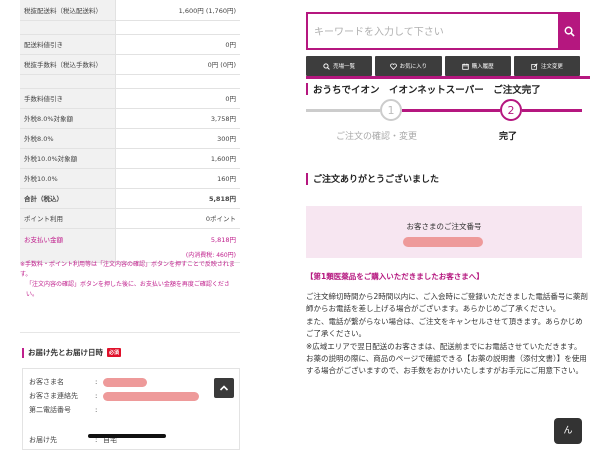 This screenshot has height=450, width=600. Describe the element at coordinates (377, 137) in the screenshot. I see `step-1-label: ご注文の確認・変更` at that location.